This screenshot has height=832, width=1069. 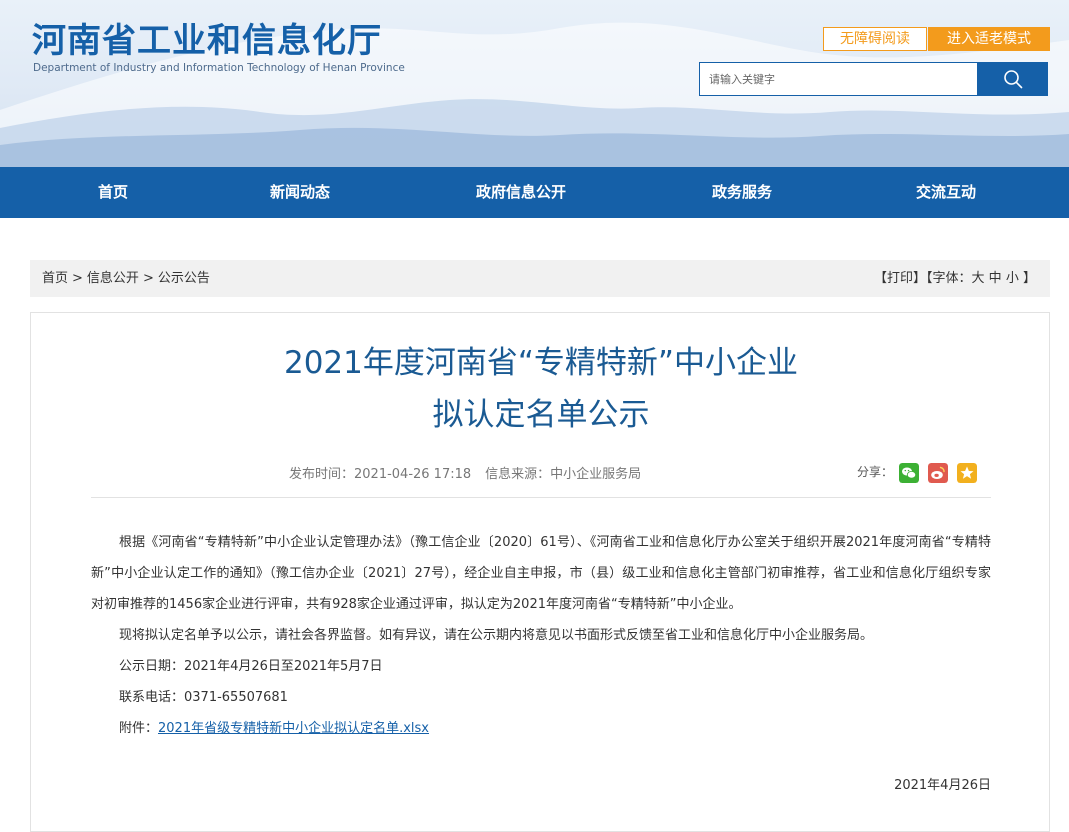 I want to click on sign-date: 2021年4月26日, so click(x=942, y=785).